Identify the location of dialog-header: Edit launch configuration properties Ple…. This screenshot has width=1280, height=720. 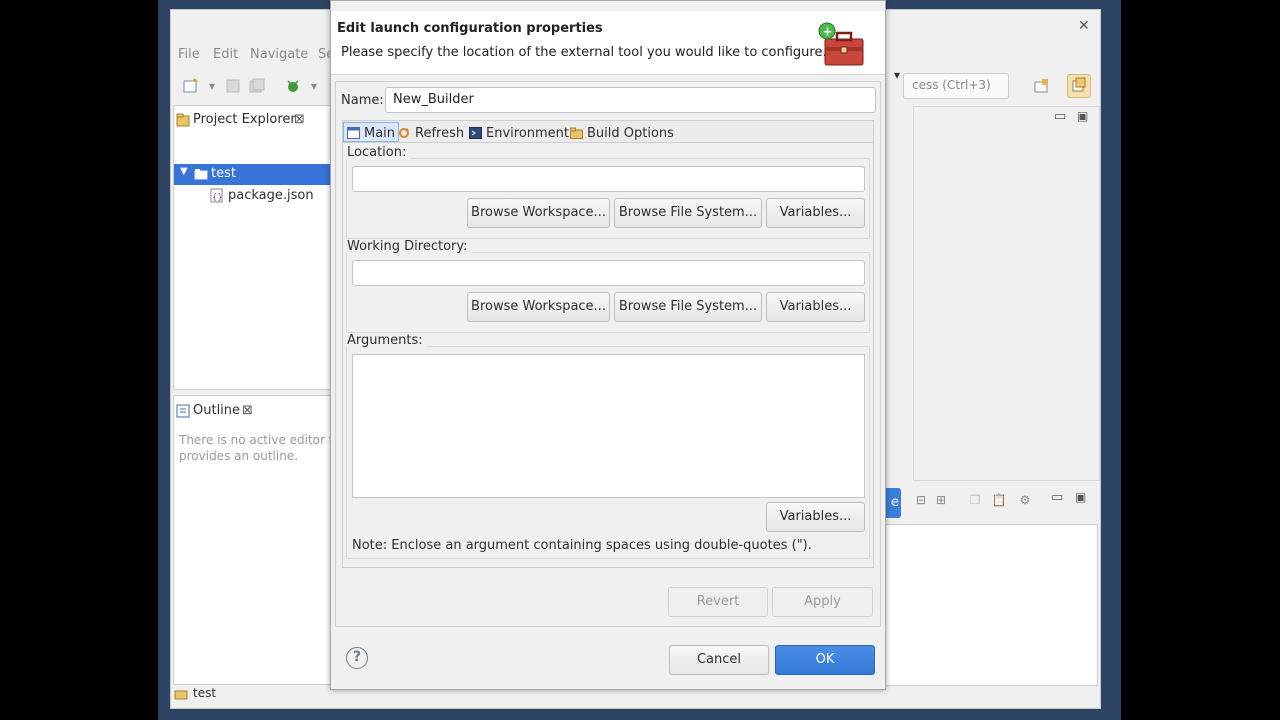
(608, 43).